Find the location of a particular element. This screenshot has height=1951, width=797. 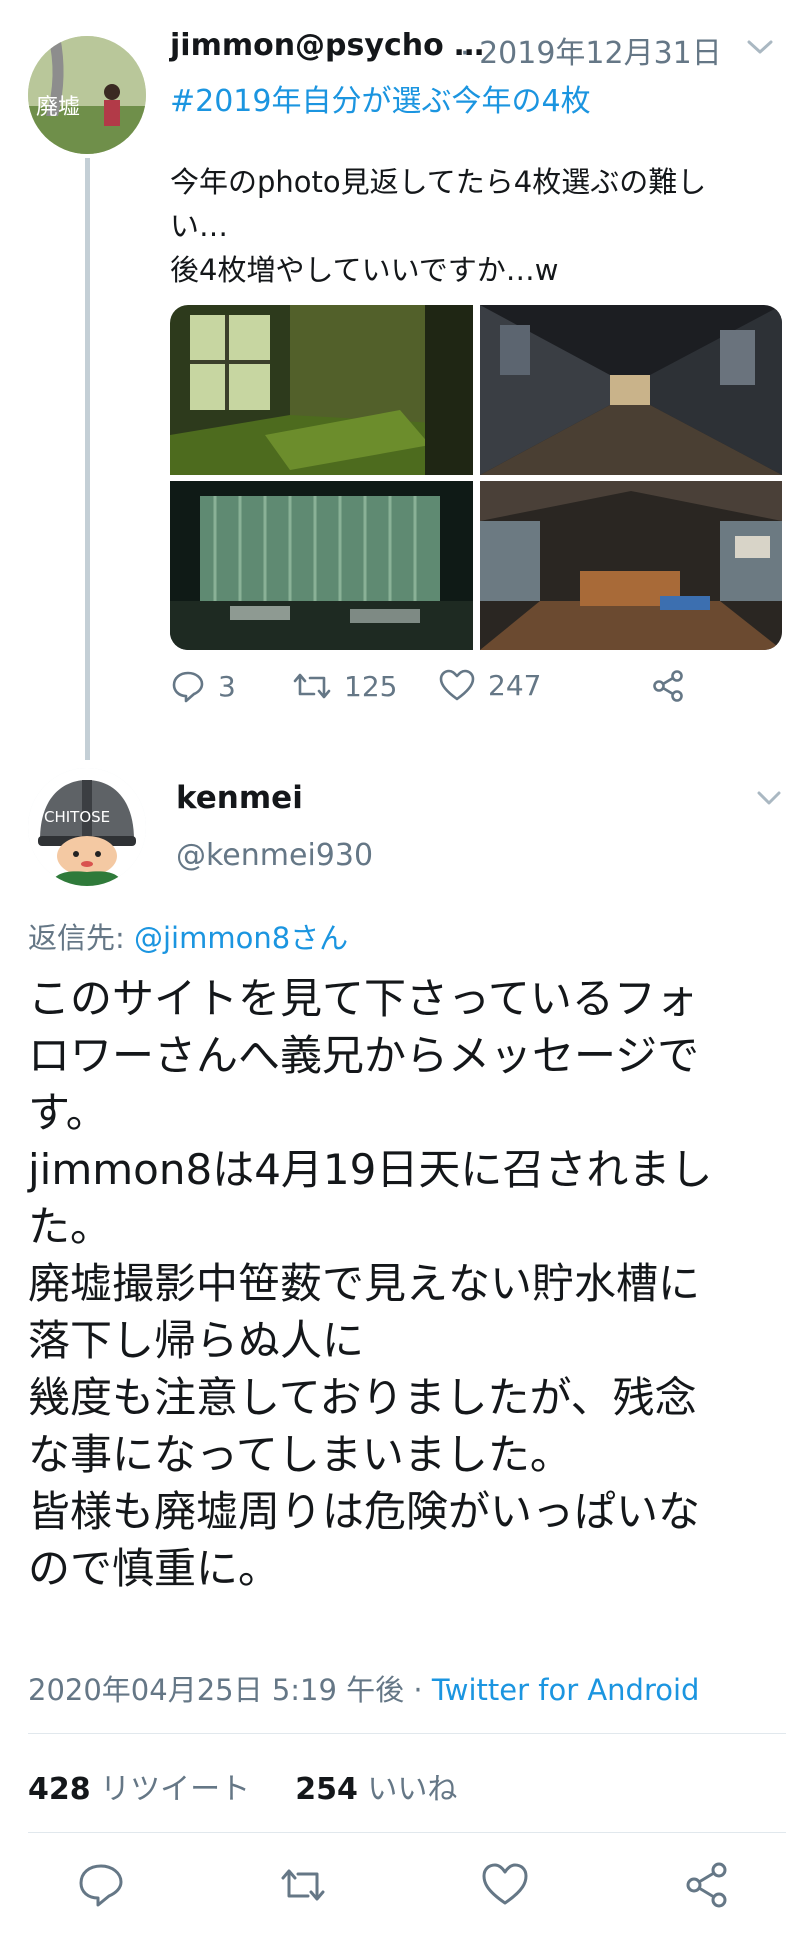

retweet-count: 125 is located at coordinates (371, 686).